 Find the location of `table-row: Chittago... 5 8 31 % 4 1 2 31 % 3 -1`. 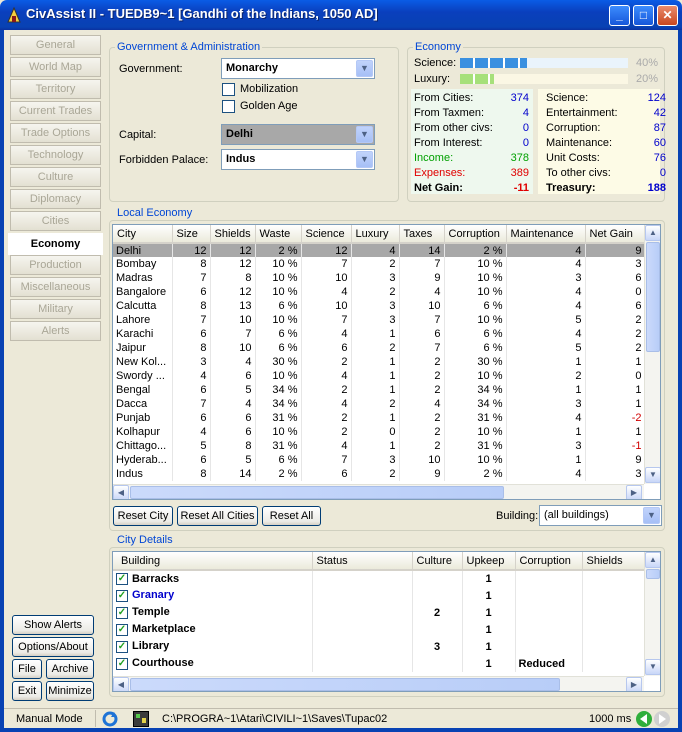

table-row: Chittago... 5 8 31 % 4 1 2 31 % 3 -1 is located at coordinates (379, 446).